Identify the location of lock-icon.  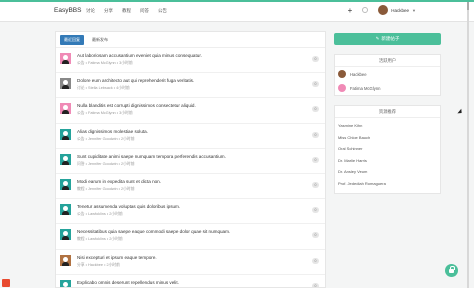
(452, 269).